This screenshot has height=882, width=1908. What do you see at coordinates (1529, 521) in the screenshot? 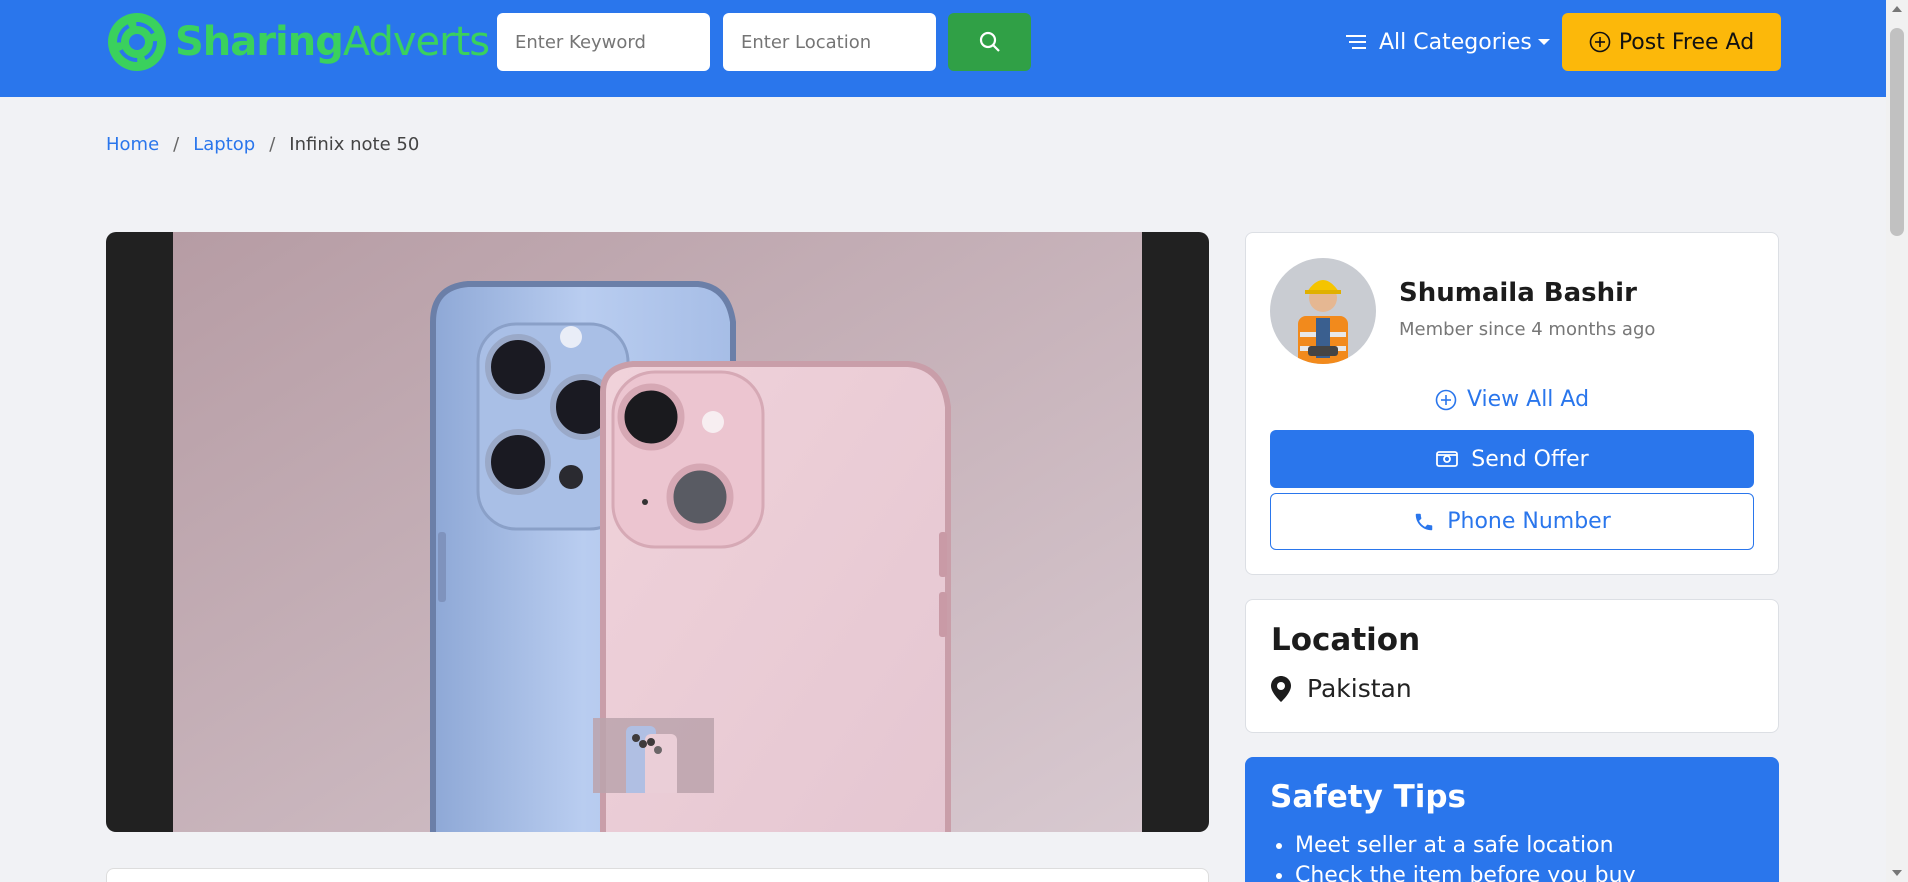
I see `phone-number-label: Phone Number` at bounding box center [1529, 521].